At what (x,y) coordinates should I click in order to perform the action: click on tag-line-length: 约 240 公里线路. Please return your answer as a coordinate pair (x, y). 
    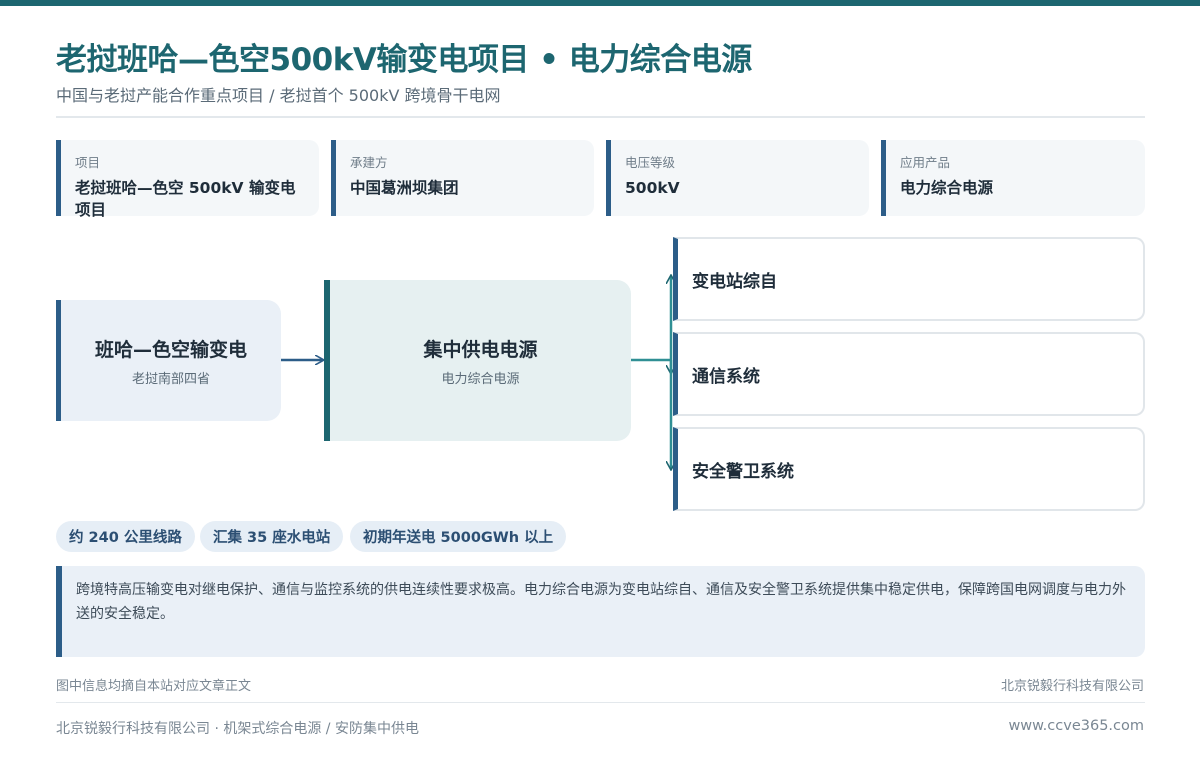
    Looking at the image, I should click on (125, 536).